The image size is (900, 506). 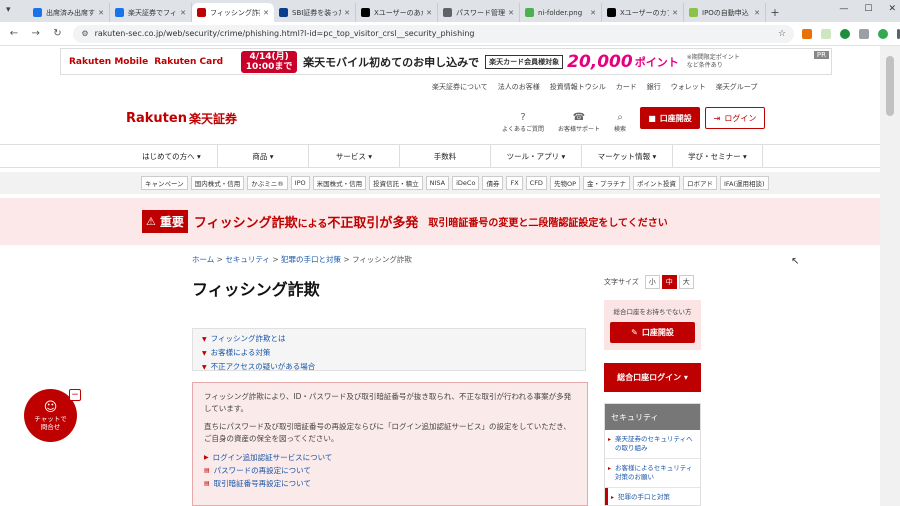 What do you see at coordinates (652, 444) in the screenshot?
I see `side-menu-item: 楽天証券のセキュリティへの取り組み` at bounding box center [652, 444].